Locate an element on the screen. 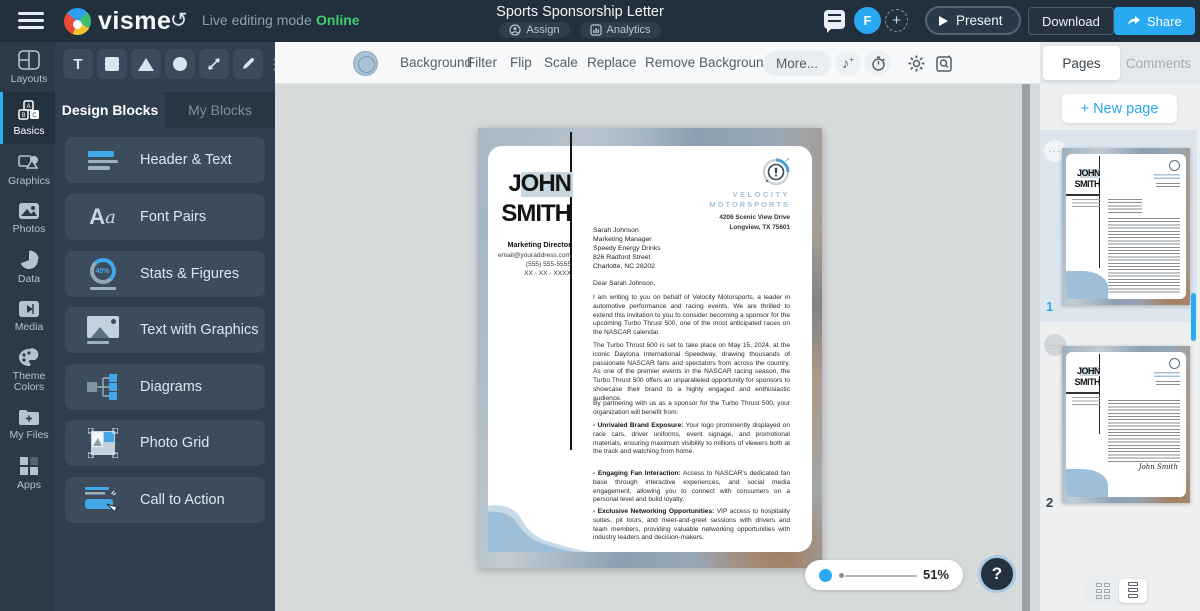 Image resolution: width=1200 pixels, height=611 pixels. sidebar-item-apps: Apps is located at coordinates (27, 473).